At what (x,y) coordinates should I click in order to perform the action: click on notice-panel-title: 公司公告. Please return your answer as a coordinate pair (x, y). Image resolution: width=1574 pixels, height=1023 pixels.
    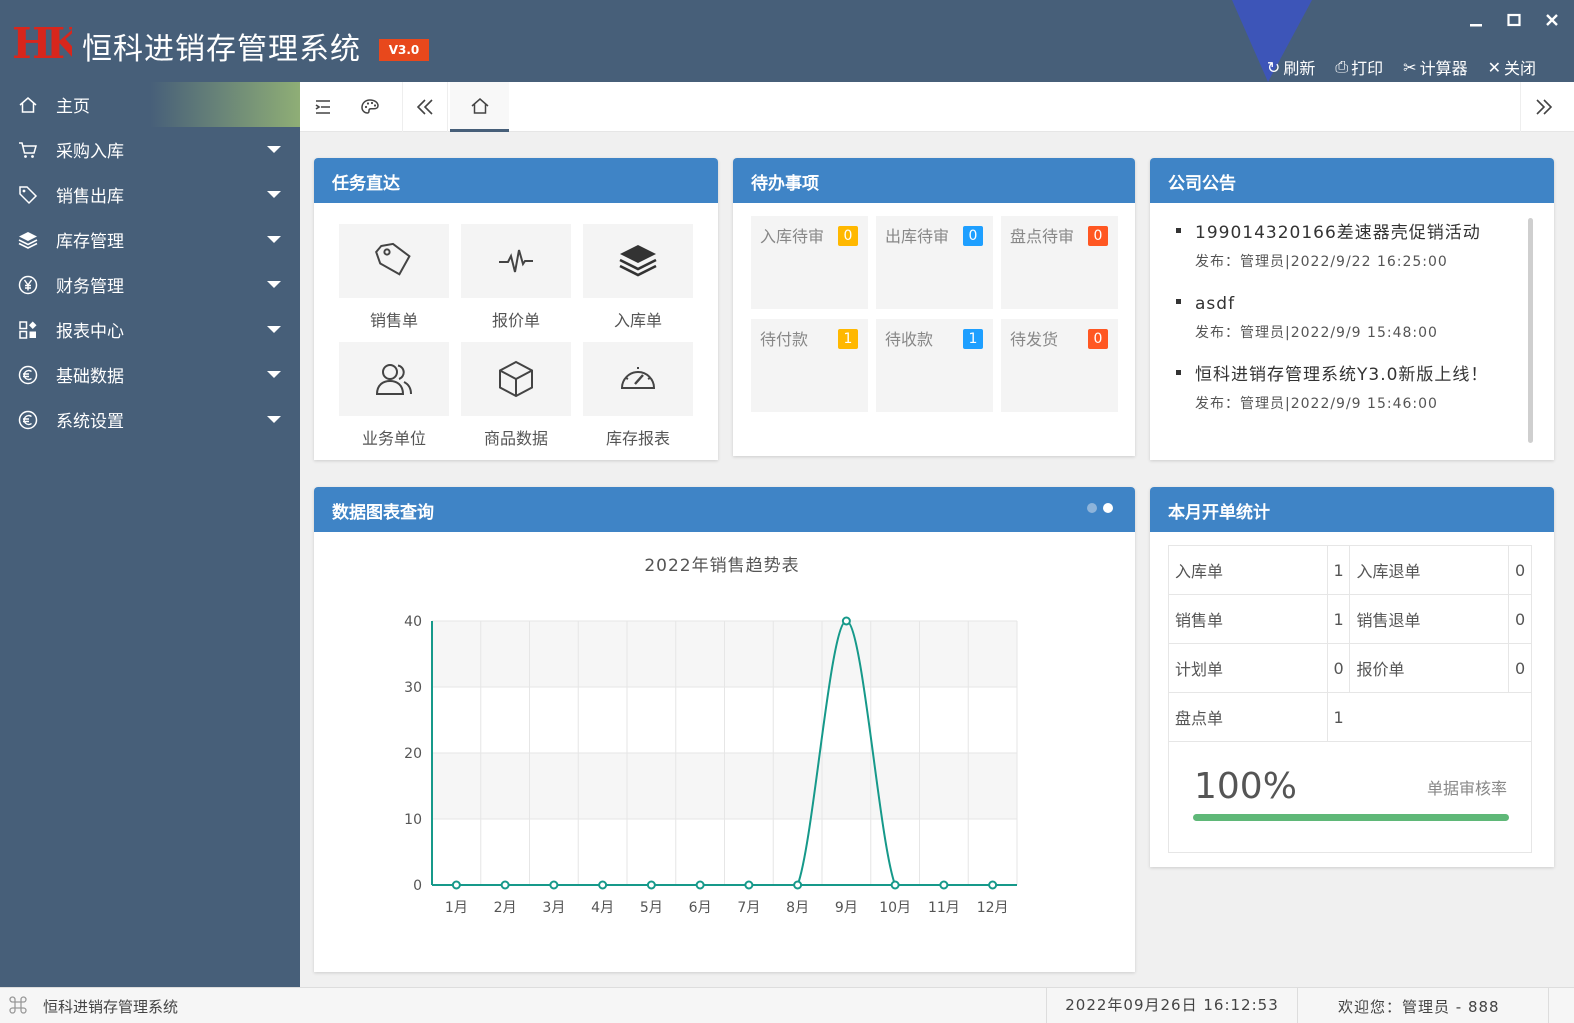
    Looking at the image, I should click on (1352, 180).